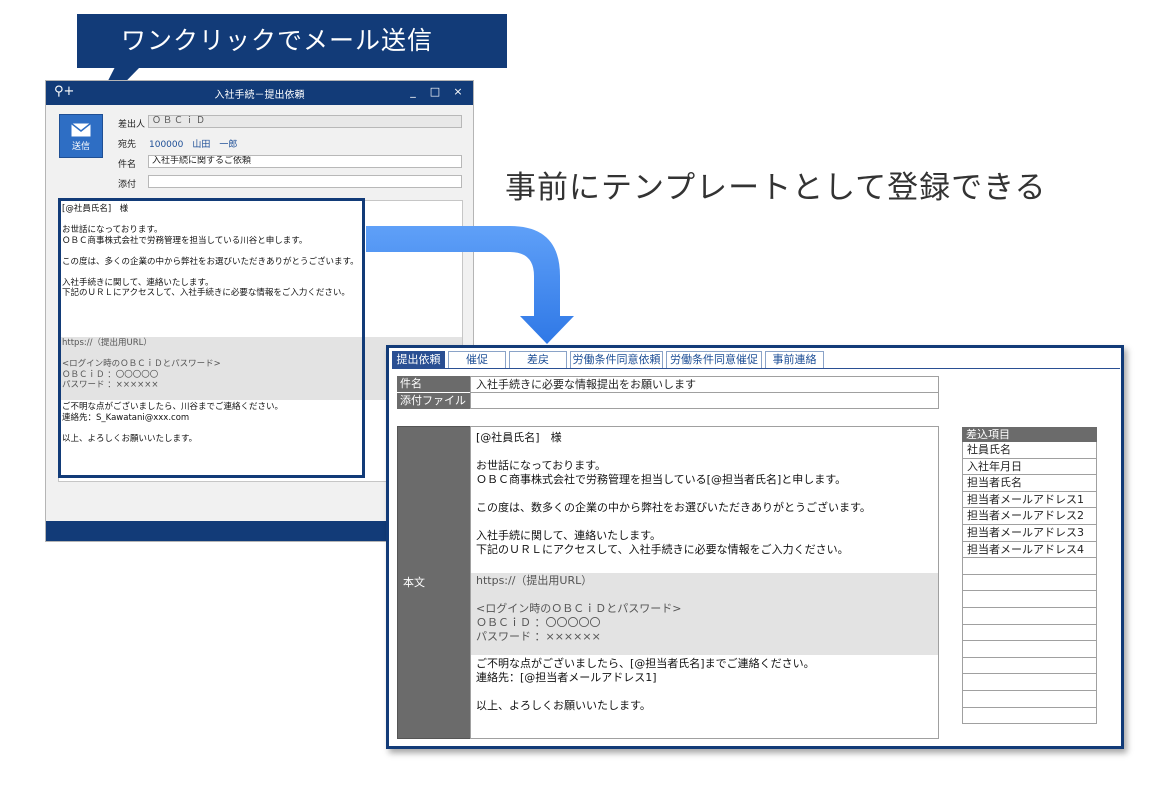  I want to click on to-label: 宛先, so click(127, 145).